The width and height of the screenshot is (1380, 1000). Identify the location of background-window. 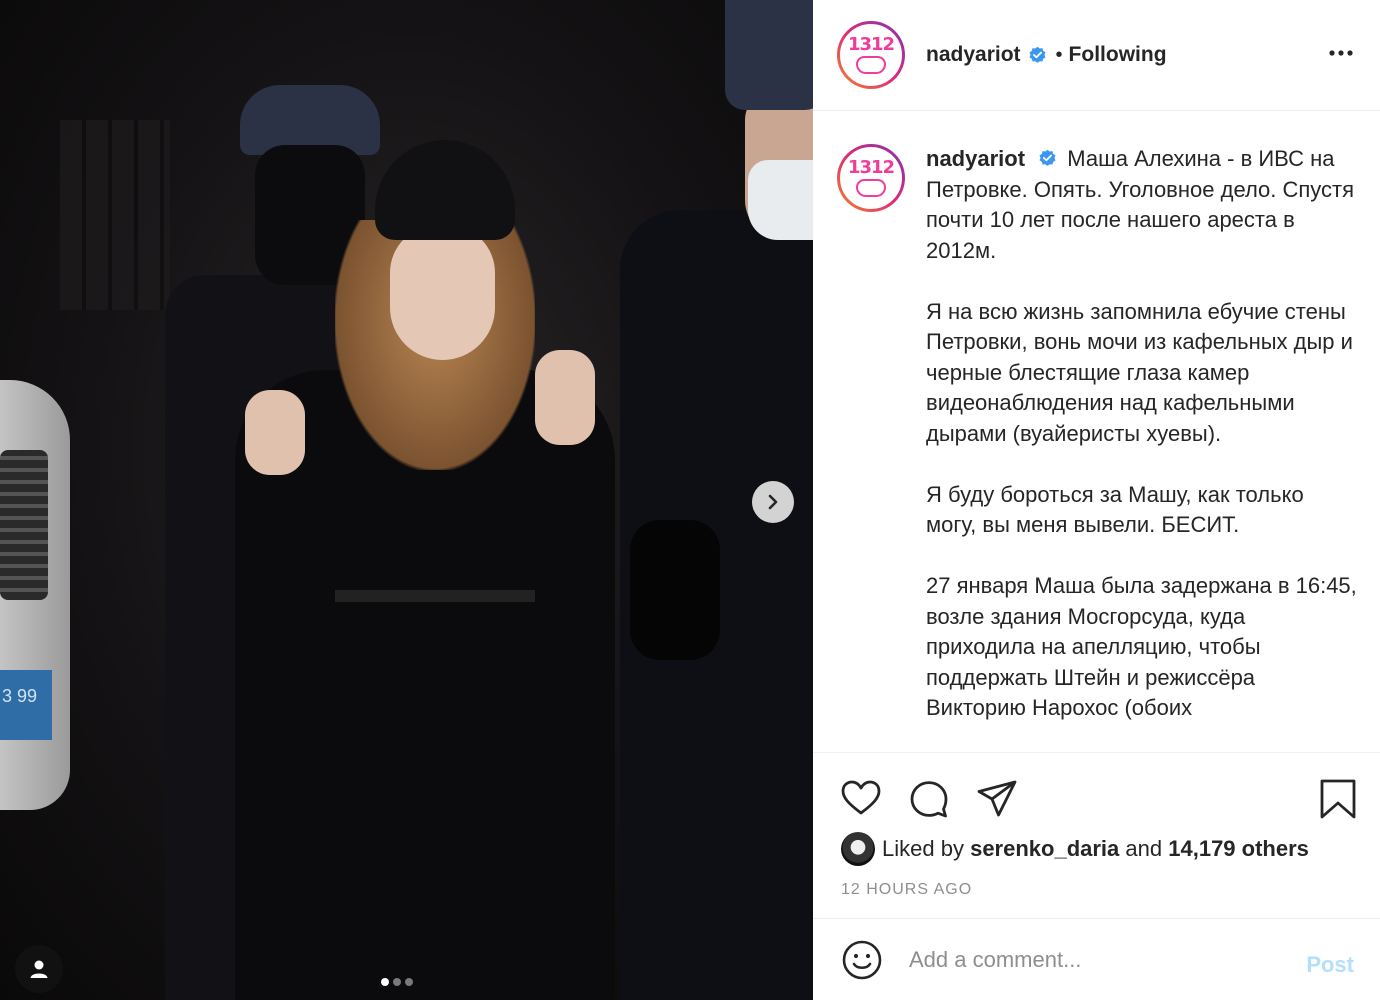
(115, 215).